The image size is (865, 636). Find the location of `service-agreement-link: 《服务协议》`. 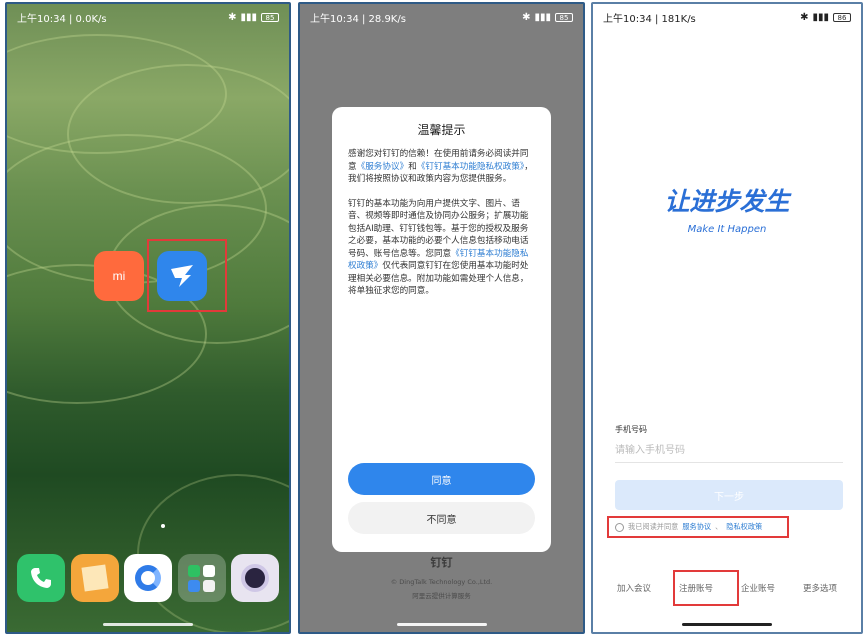

service-agreement-link: 《服务协议》 is located at coordinates (383, 167).